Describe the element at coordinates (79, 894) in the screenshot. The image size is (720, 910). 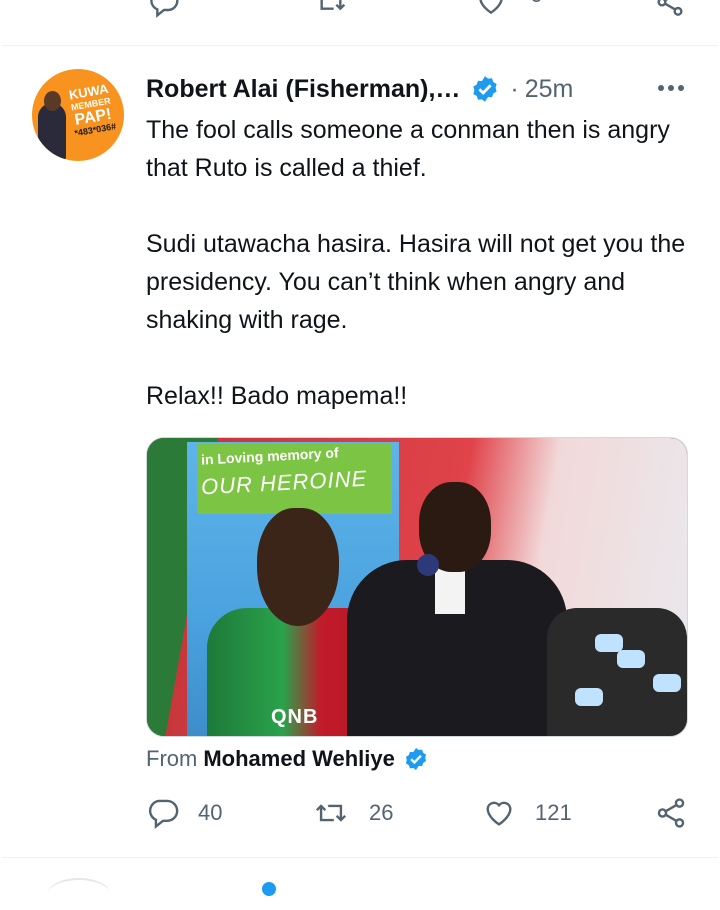
I see `next-tweet-avatar` at that location.